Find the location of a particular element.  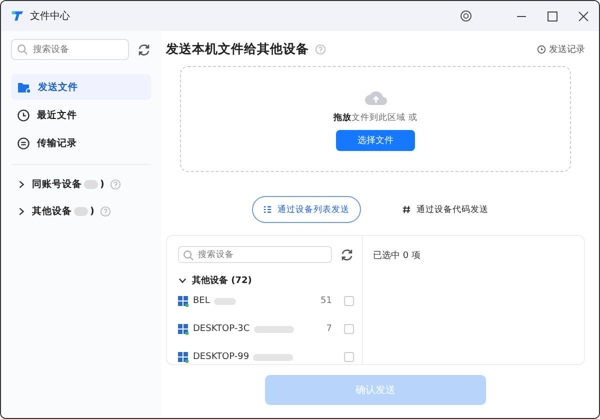

target-icon is located at coordinates (466, 16).